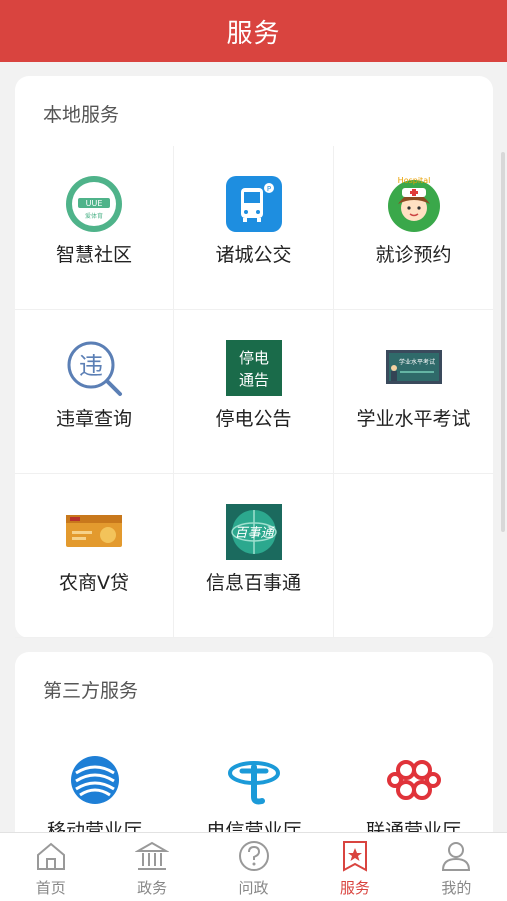  I want to click on page-header: 服务, so click(253, 31).